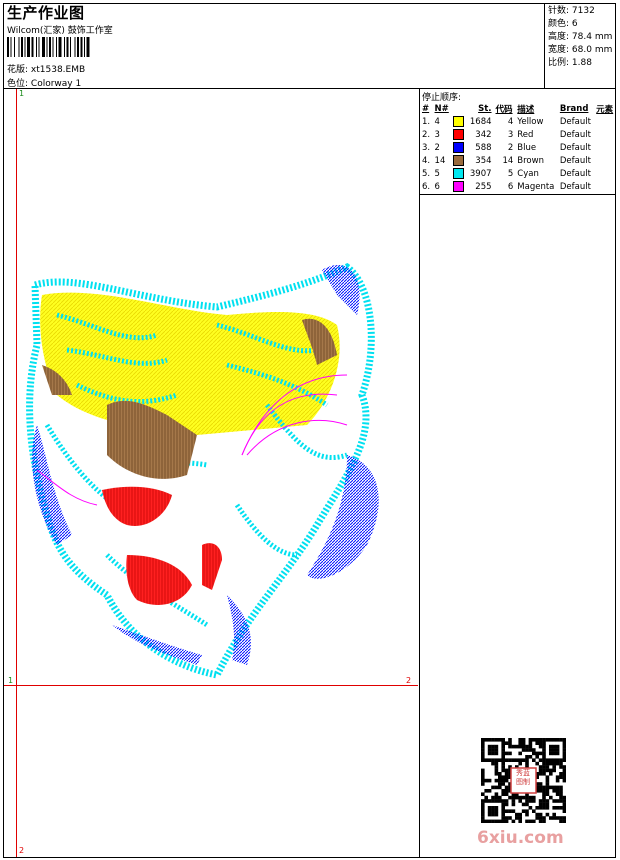 This screenshot has height=860, width=620. I want to click on header-divider, so click(309, 88).